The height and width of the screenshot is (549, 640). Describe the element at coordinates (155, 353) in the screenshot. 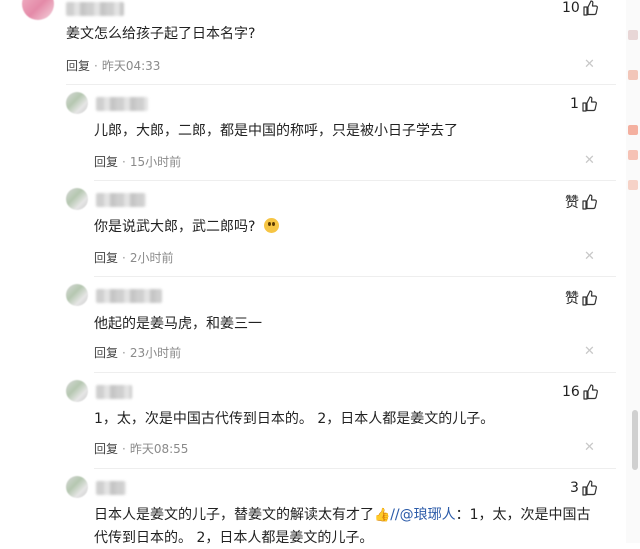

I see `timestamp: 23小时前` at that location.